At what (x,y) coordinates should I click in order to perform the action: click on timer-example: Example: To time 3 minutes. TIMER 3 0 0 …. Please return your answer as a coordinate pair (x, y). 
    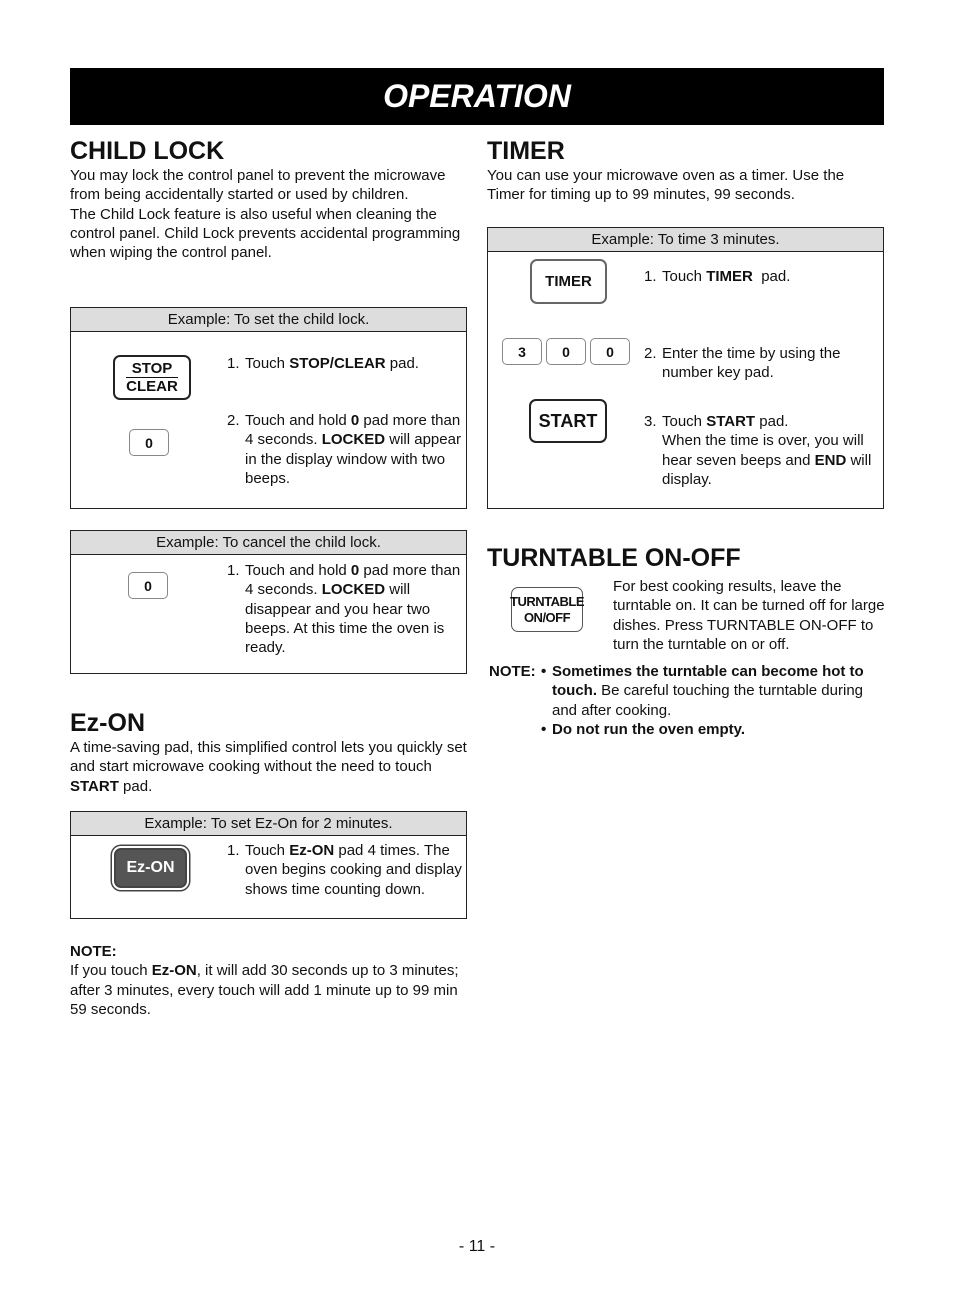
    Looking at the image, I should click on (685, 368).